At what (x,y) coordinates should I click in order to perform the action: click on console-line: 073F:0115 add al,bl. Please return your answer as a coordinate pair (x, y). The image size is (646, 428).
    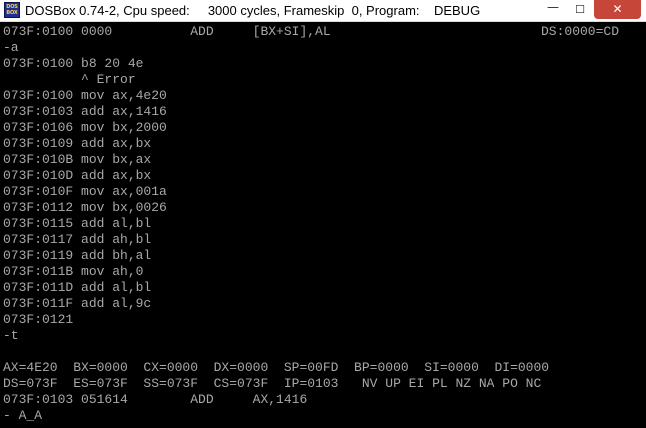
    Looking at the image, I should click on (77, 223).